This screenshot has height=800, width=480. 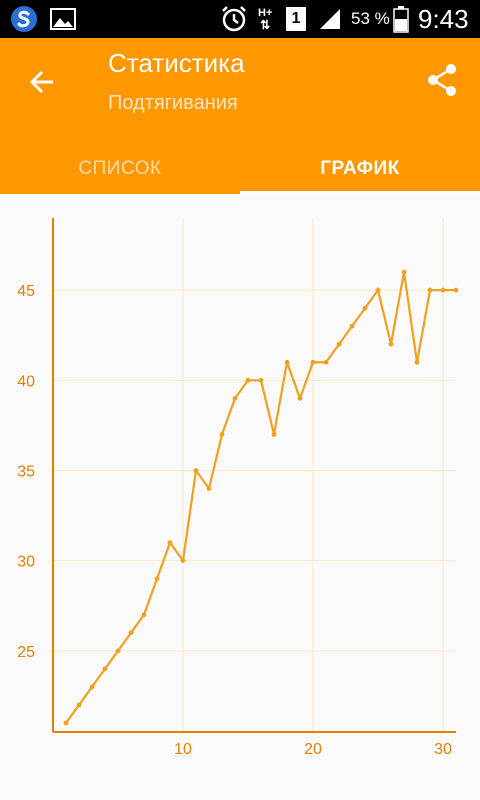 What do you see at coordinates (370, 18) in the screenshot?
I see `battery-percent: 53 %` at bounding box center [370, 18].